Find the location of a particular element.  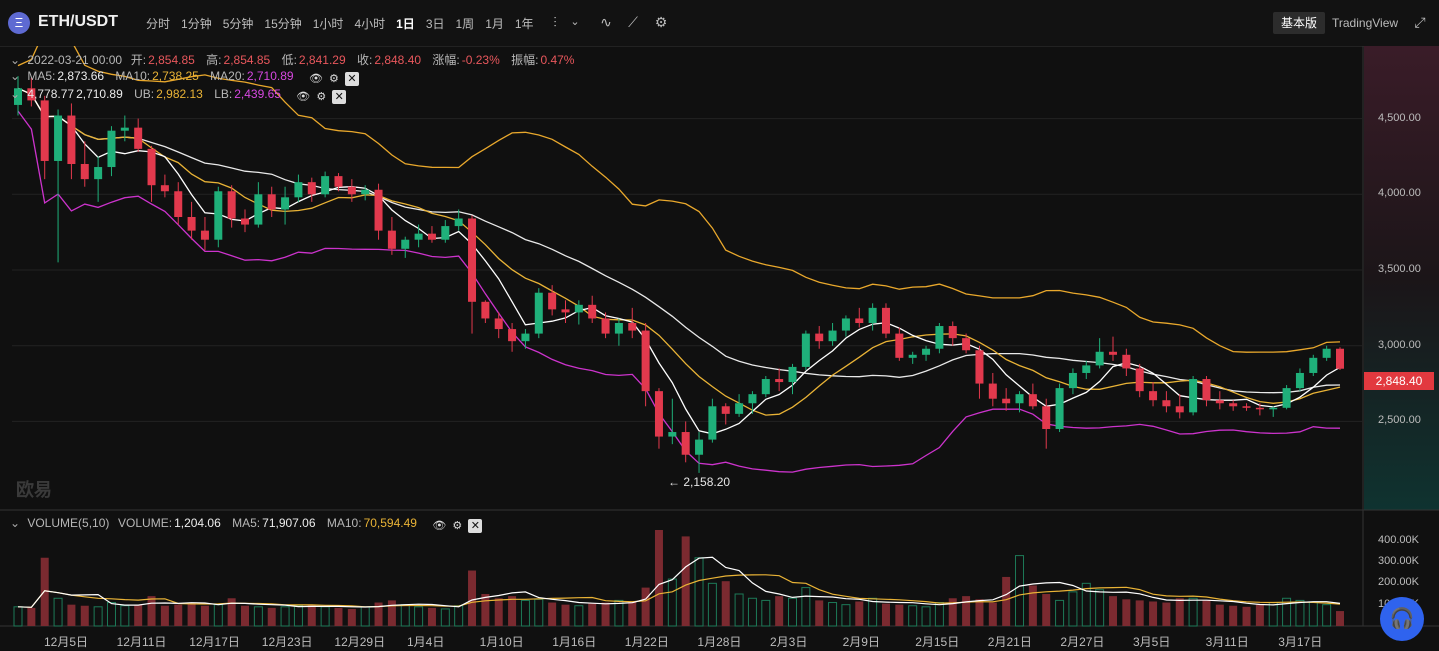

indicator-icon: ∿ is located at coordinates (606, 22).